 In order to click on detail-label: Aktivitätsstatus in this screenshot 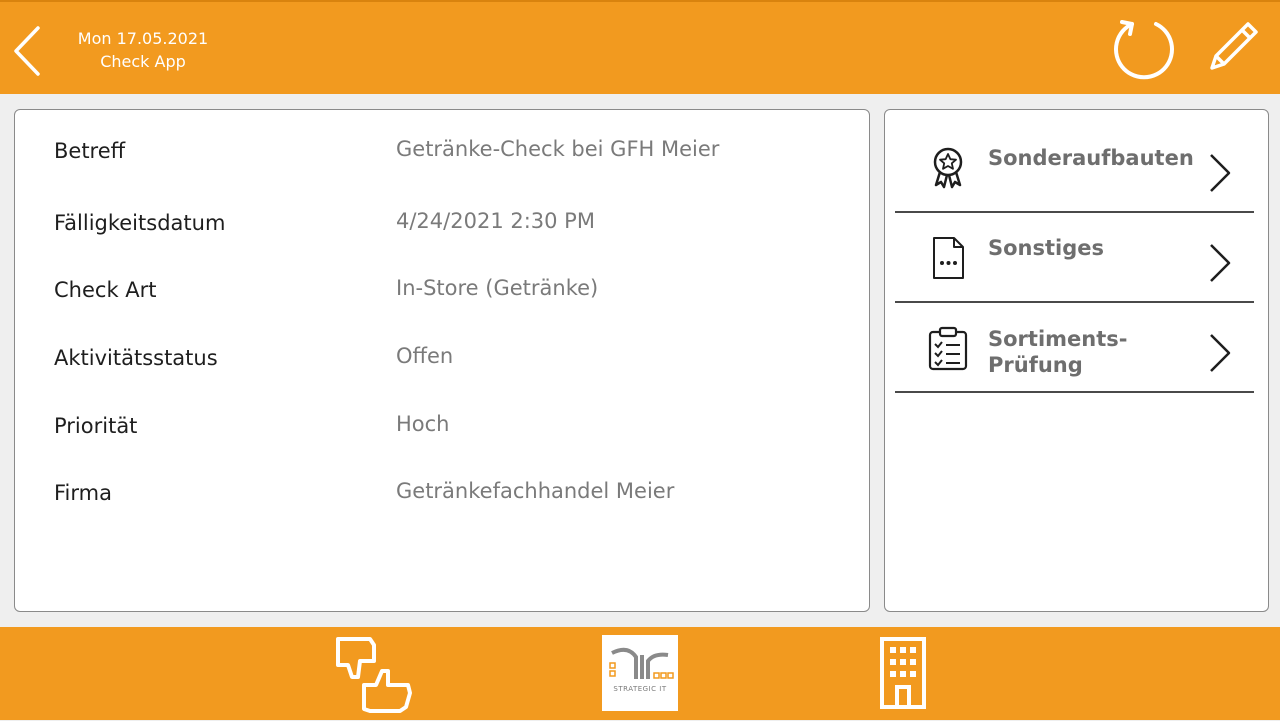, I will do `click(136, 358)`.